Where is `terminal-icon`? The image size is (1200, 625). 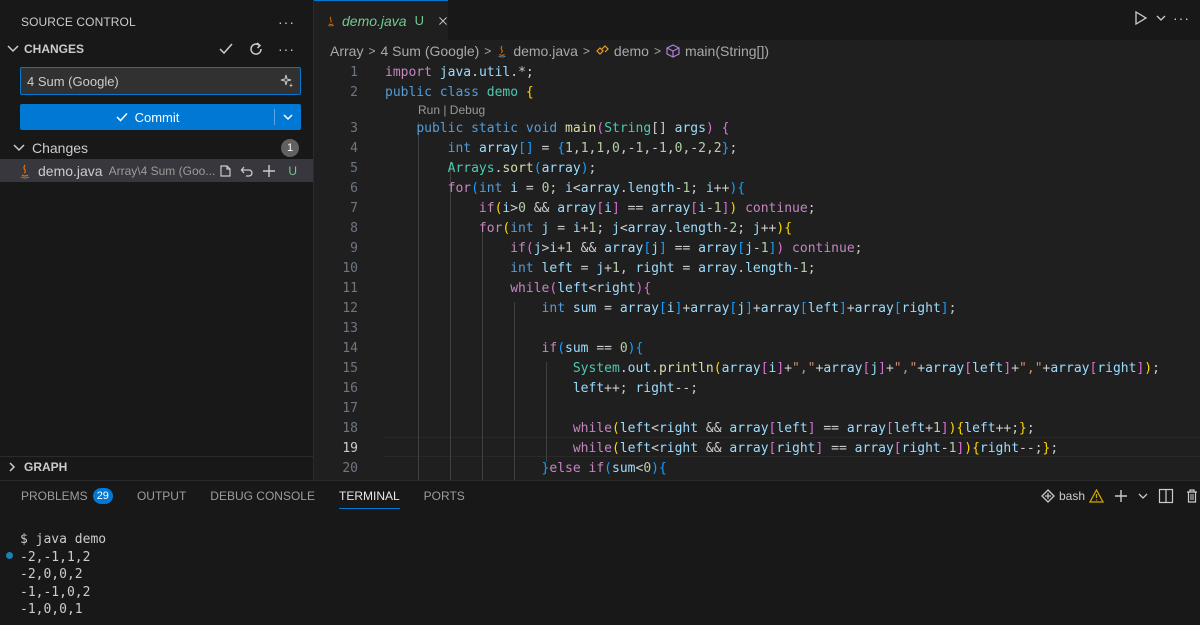 terminal-icon is located at coordinates (1048, 496).